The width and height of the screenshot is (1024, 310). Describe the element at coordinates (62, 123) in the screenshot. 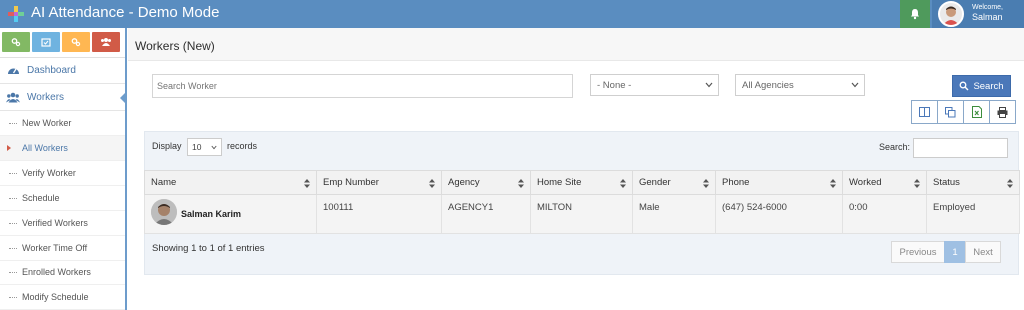

I see `sidebar-item-new-worker: New Worker` at that location.